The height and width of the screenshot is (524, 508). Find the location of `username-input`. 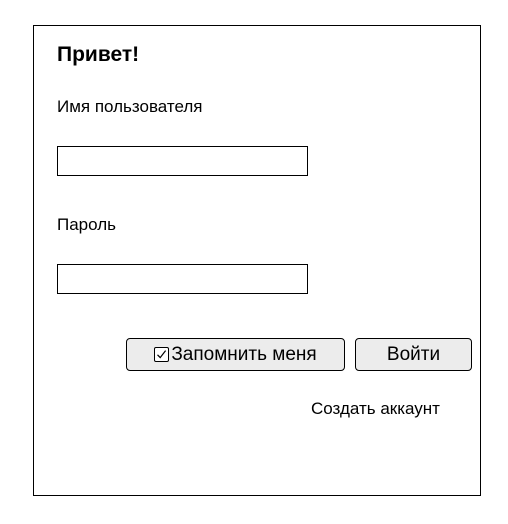

username-input is located at coordinates (182, 161).